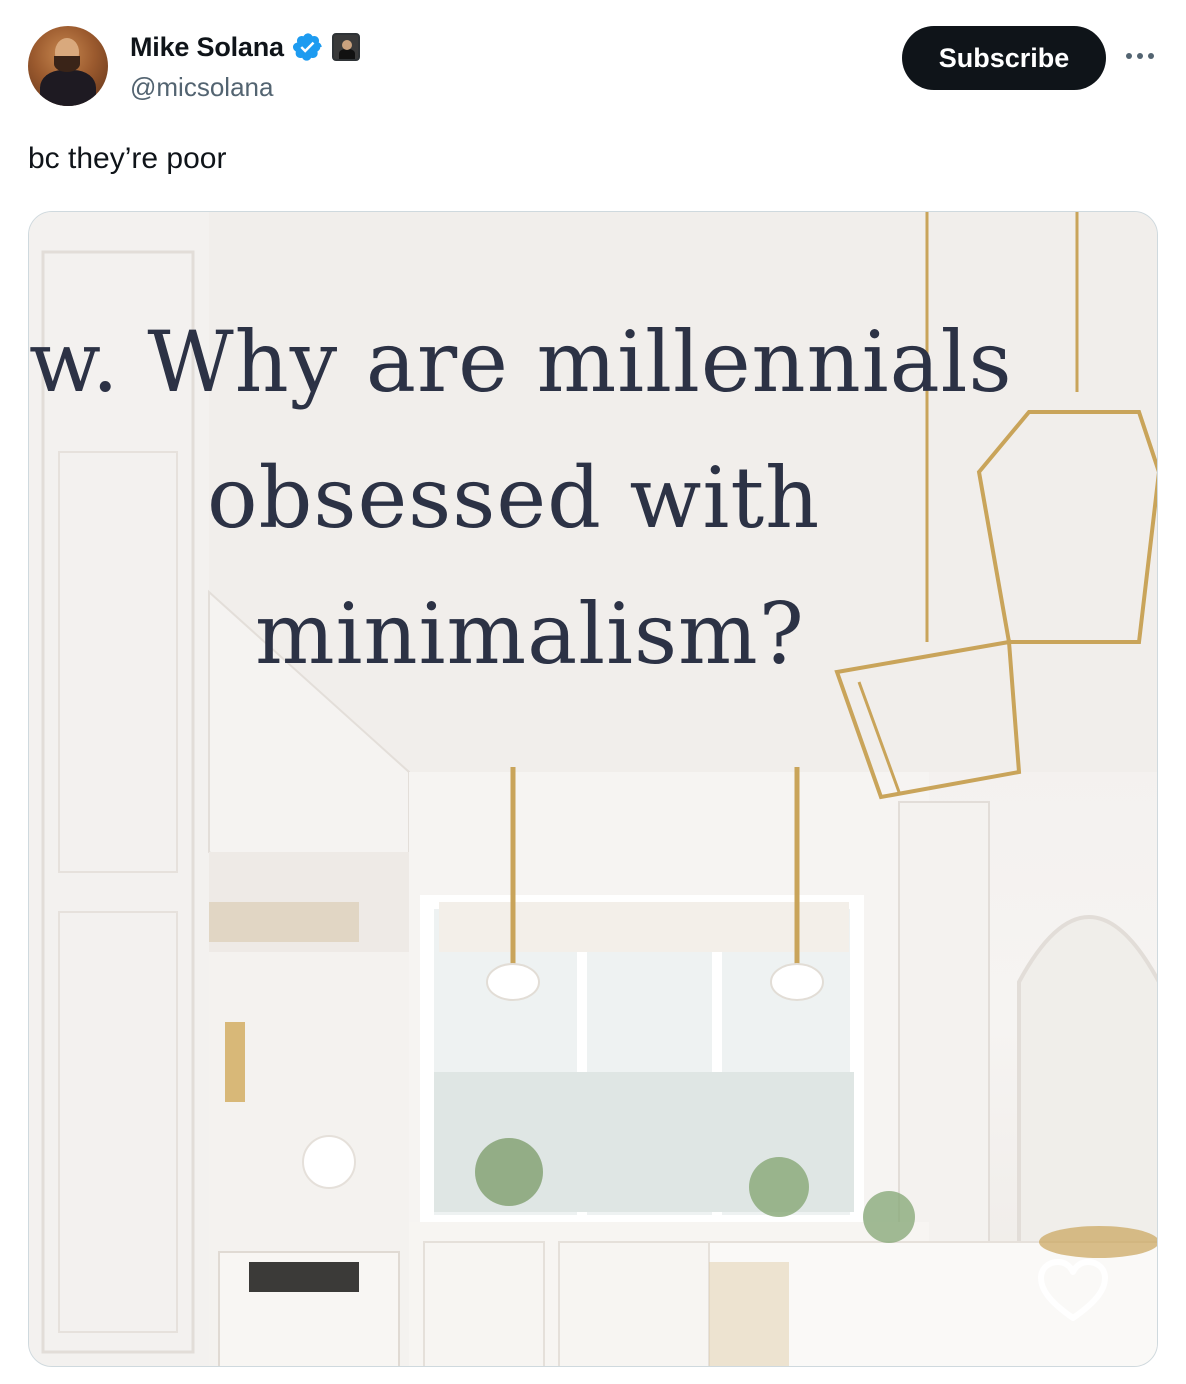 This screenshot has width=1186, height=1384. What do you see at coordinates (1073, 1290) in the screenshot?
I see `heart-outline-icon` at bounding box center [1073, 1290].